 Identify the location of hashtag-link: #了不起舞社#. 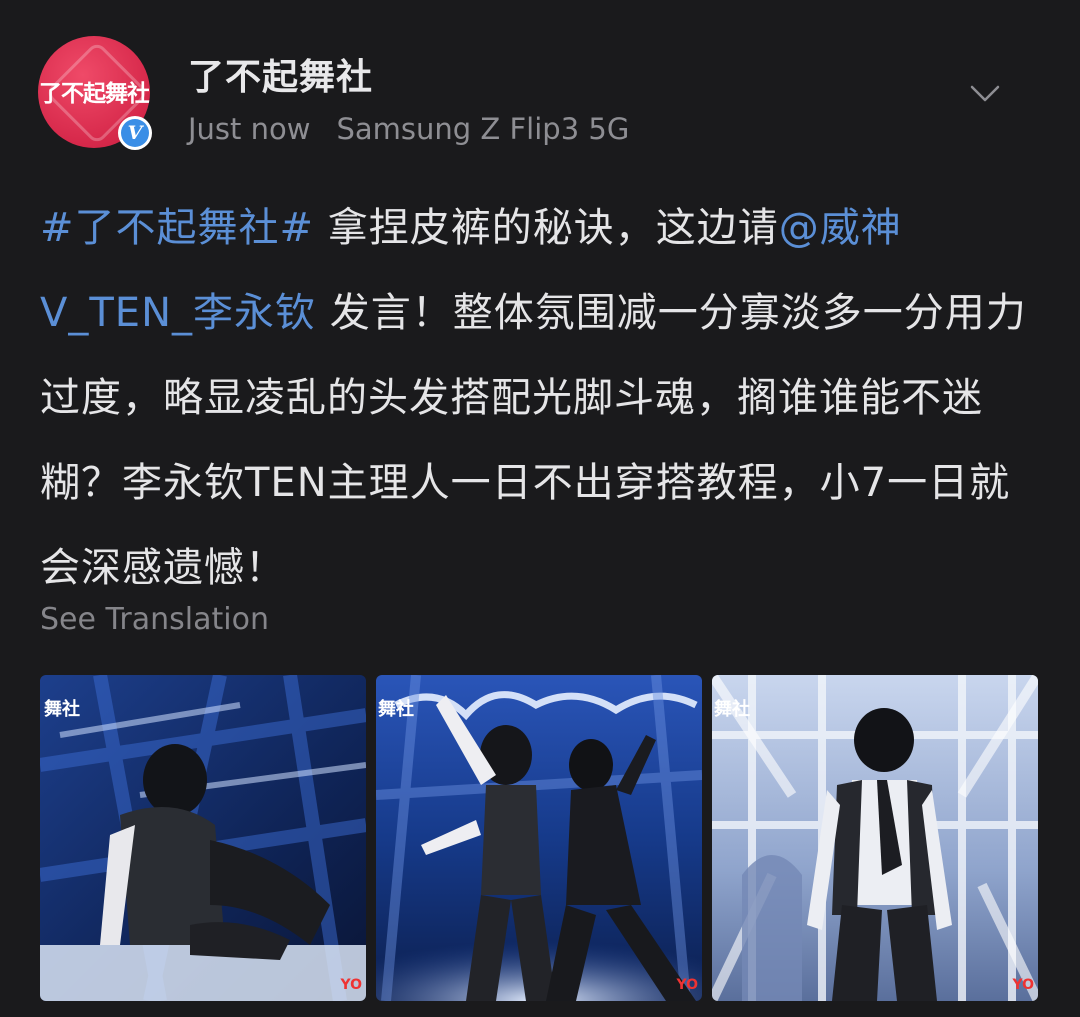
(177, 228).